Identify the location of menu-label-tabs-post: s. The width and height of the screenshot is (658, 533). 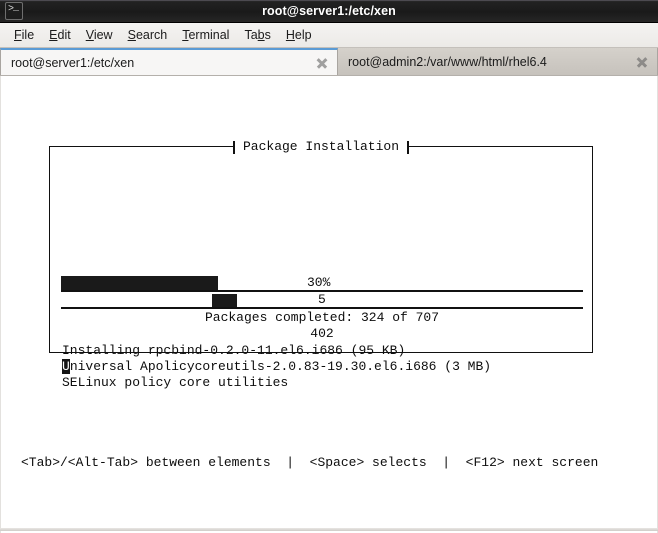
(267, 35).